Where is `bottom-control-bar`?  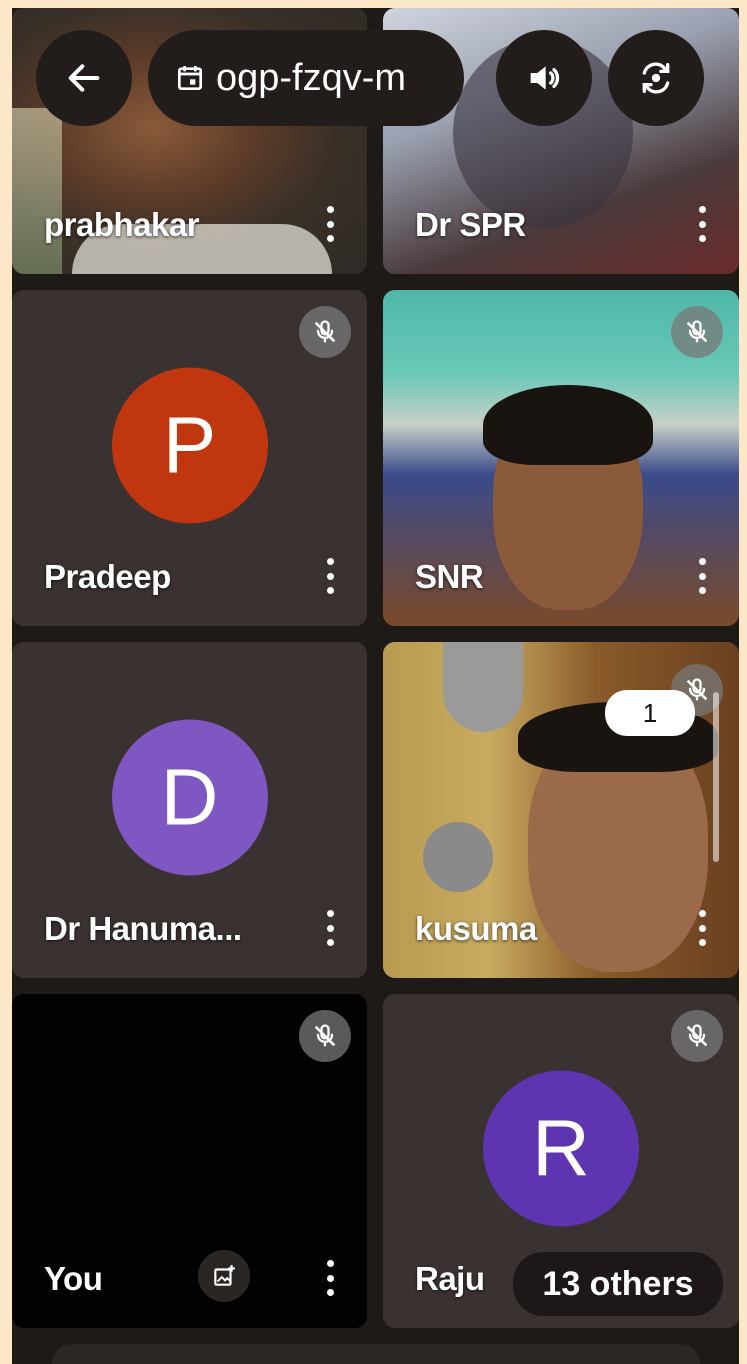
bottom-control-bar is located at coordinates (376, 1354).